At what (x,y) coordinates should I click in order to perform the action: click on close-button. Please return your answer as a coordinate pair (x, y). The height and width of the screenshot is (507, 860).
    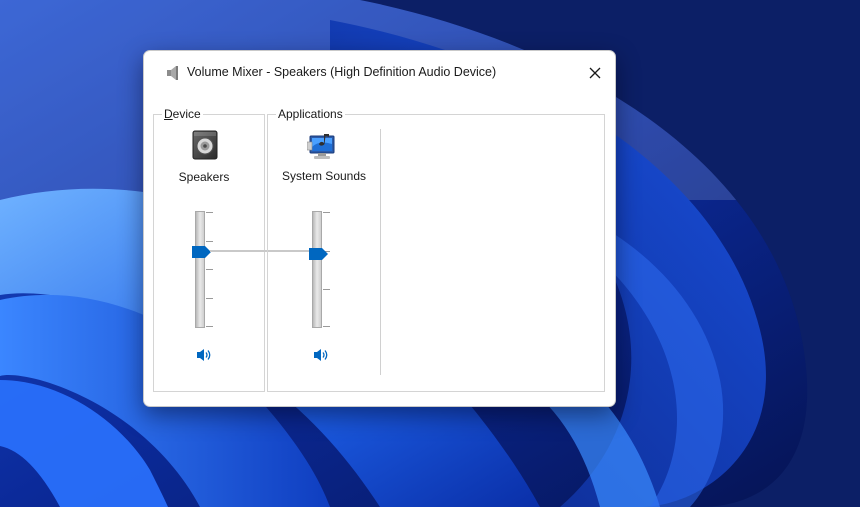
    Looking at the image, I should click on (595, 73).